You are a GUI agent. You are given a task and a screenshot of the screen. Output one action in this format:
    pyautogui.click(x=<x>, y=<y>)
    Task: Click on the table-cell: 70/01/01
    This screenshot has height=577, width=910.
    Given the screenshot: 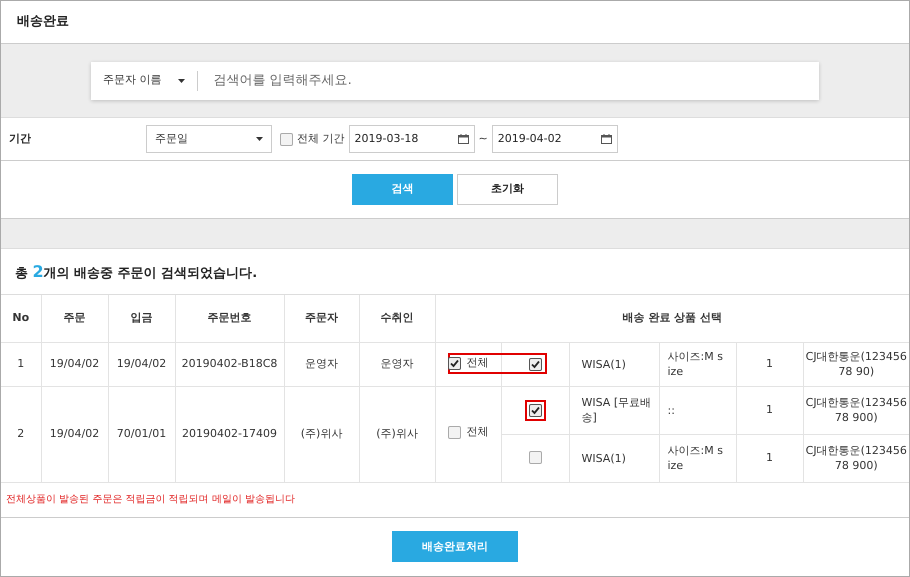 What is the action you would take?
    pyautogui.click(x=141, y=434)
    